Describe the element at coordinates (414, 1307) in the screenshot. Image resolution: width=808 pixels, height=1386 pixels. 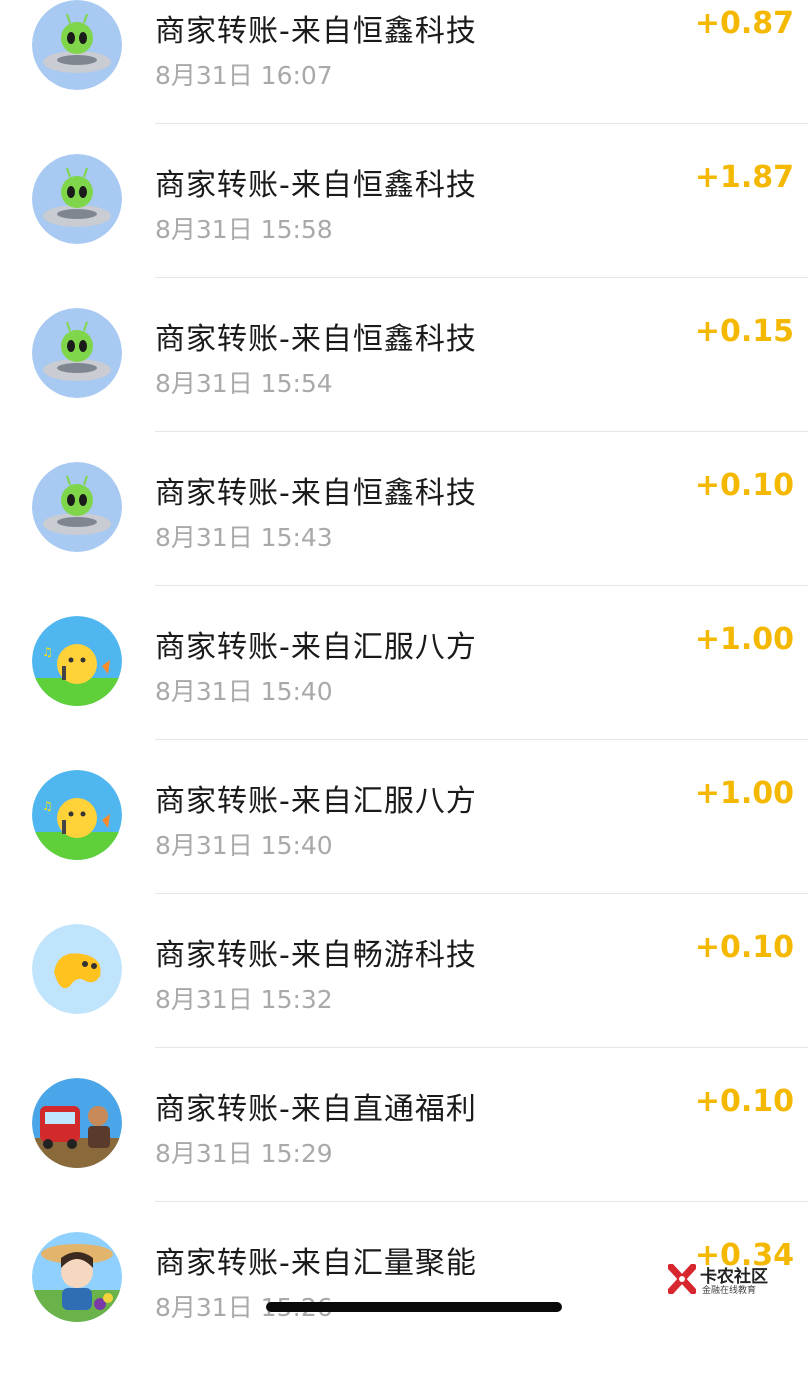
I see `home-indicator` at that location.